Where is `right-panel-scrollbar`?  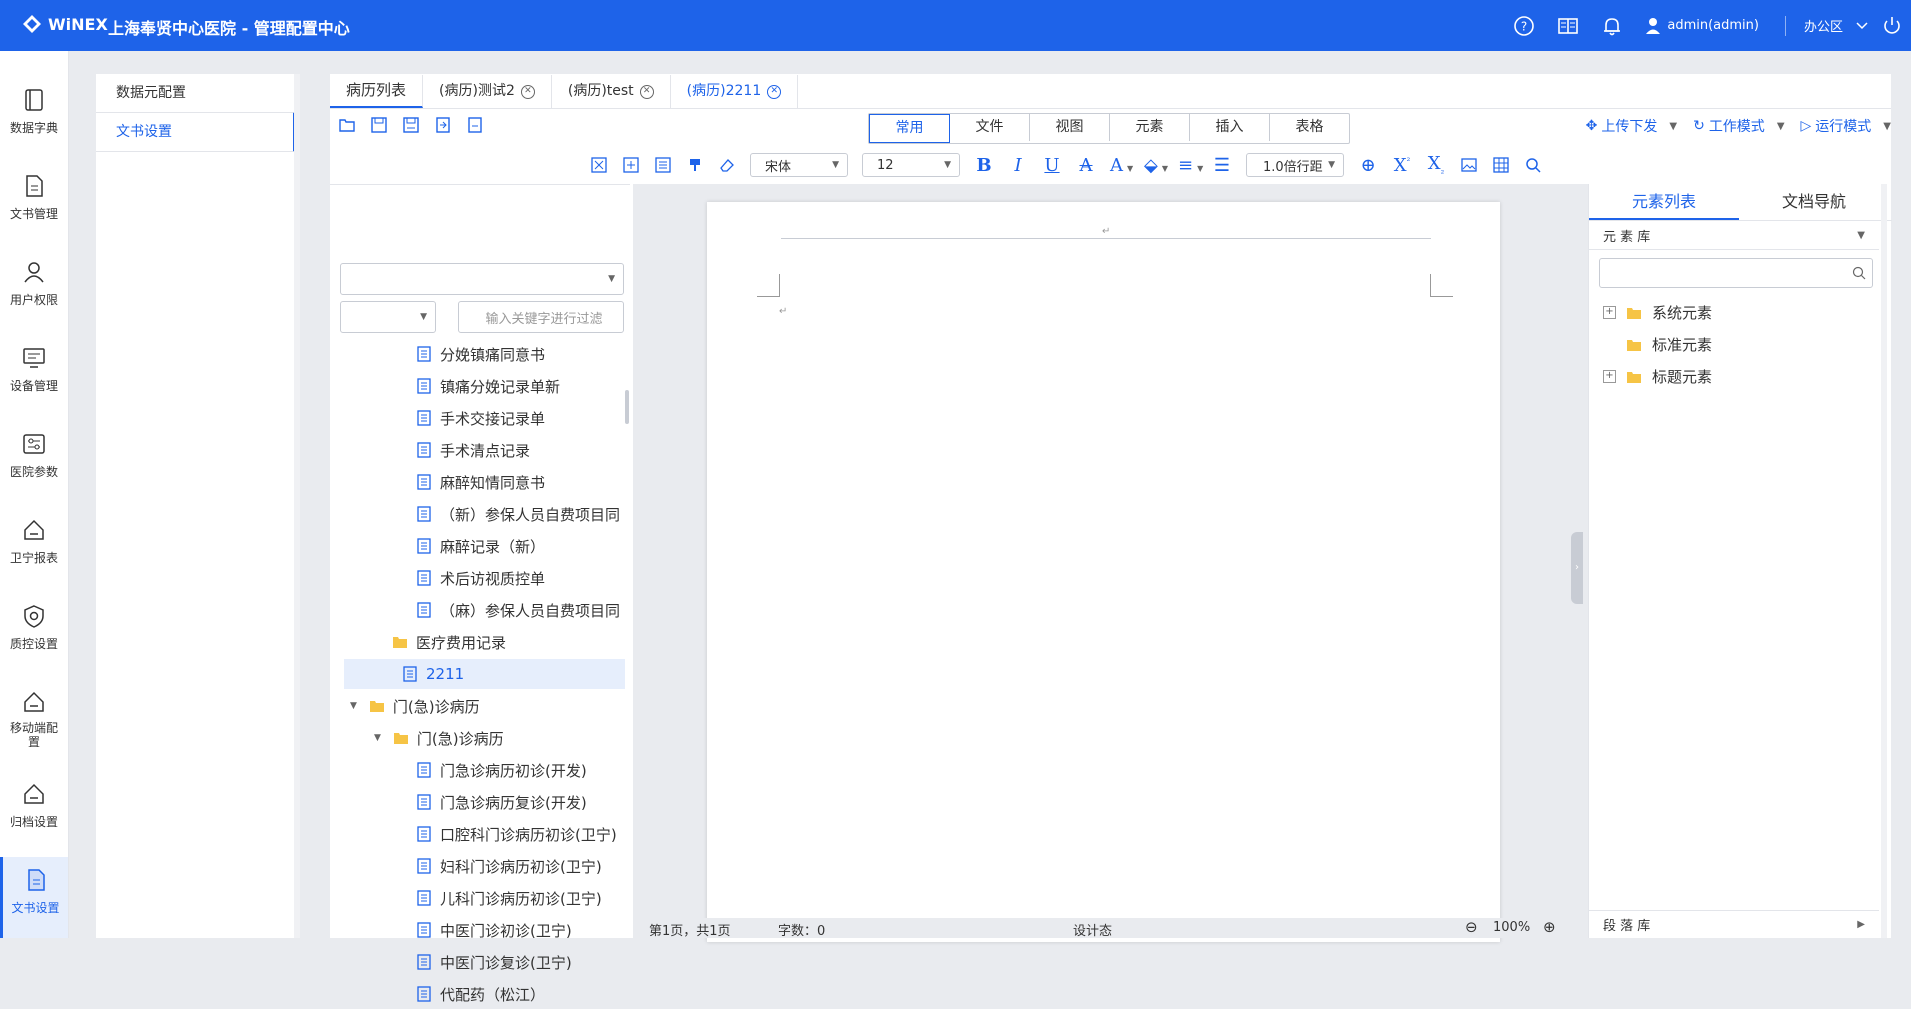
right-panel-scrollbar is located at coordinates (1884, 561).